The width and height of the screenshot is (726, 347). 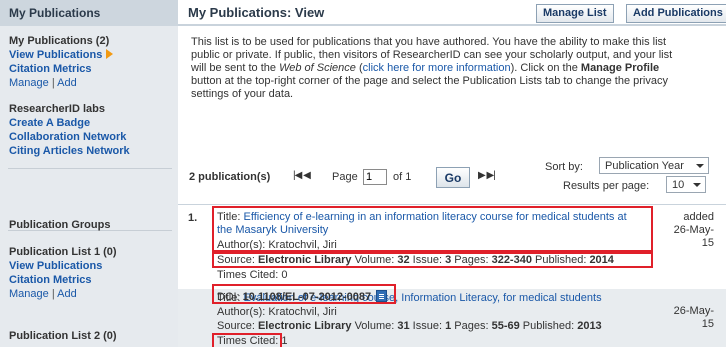 I want to click on results-per-page-select: 10, so click(x=686, y=184).